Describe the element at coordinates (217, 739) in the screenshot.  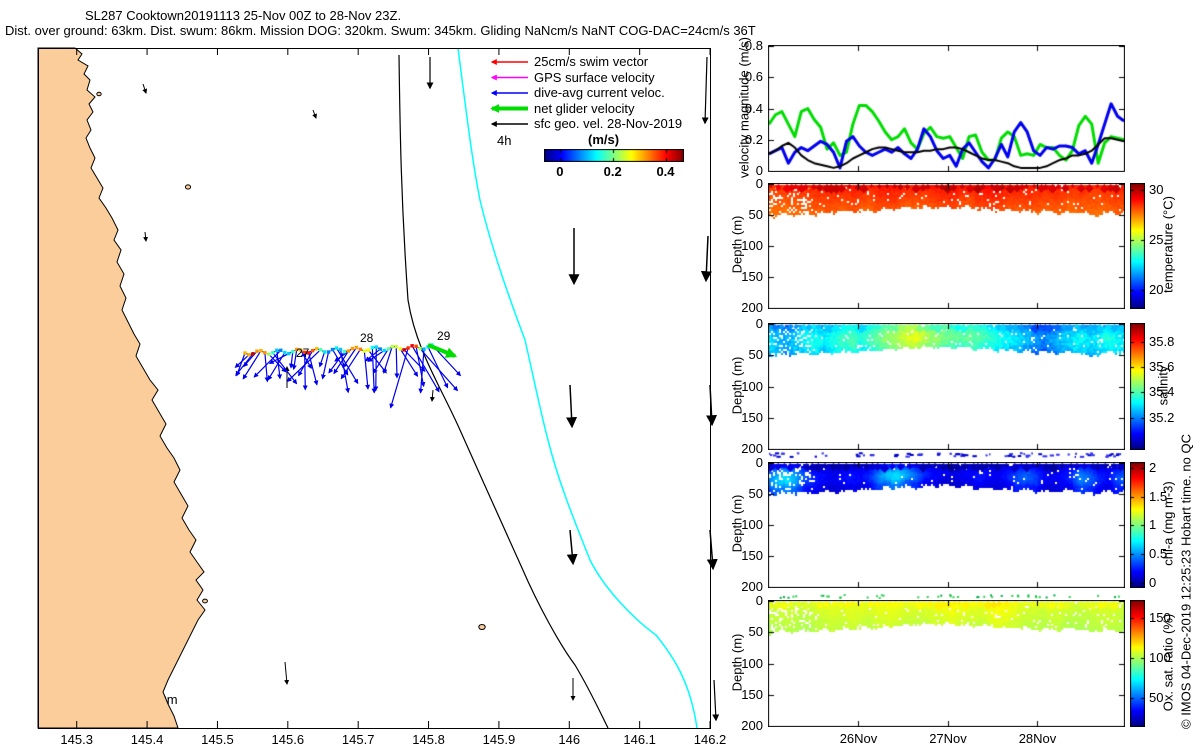
I see `map-x-tick-label: 145.5` at that location.